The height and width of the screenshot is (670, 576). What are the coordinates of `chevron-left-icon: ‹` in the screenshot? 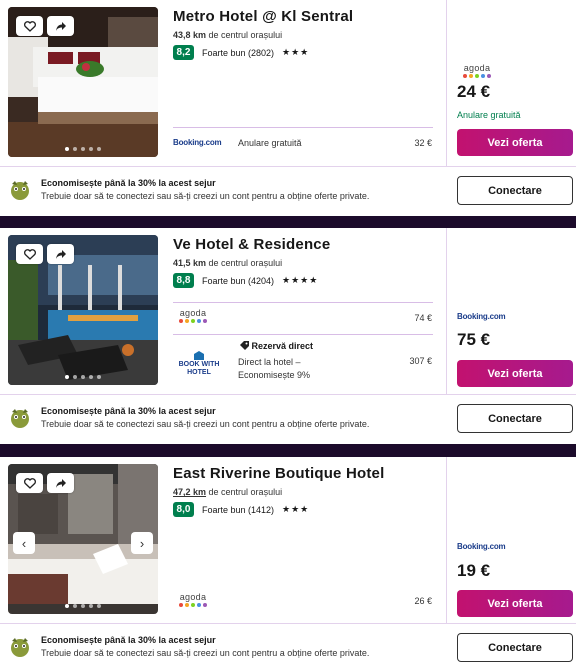 It's located at (24, 543).